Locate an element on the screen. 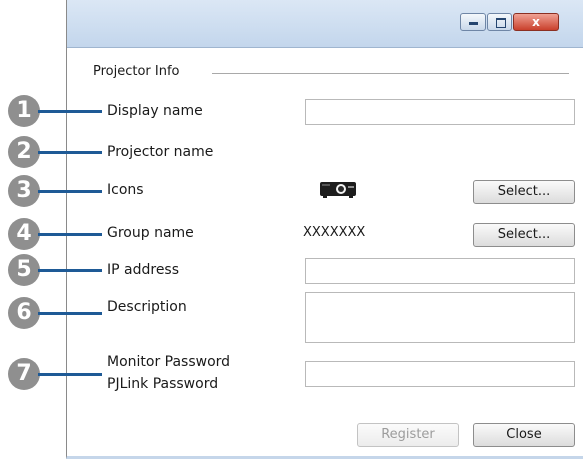  display-name-input is located at coordinates (440, 112).